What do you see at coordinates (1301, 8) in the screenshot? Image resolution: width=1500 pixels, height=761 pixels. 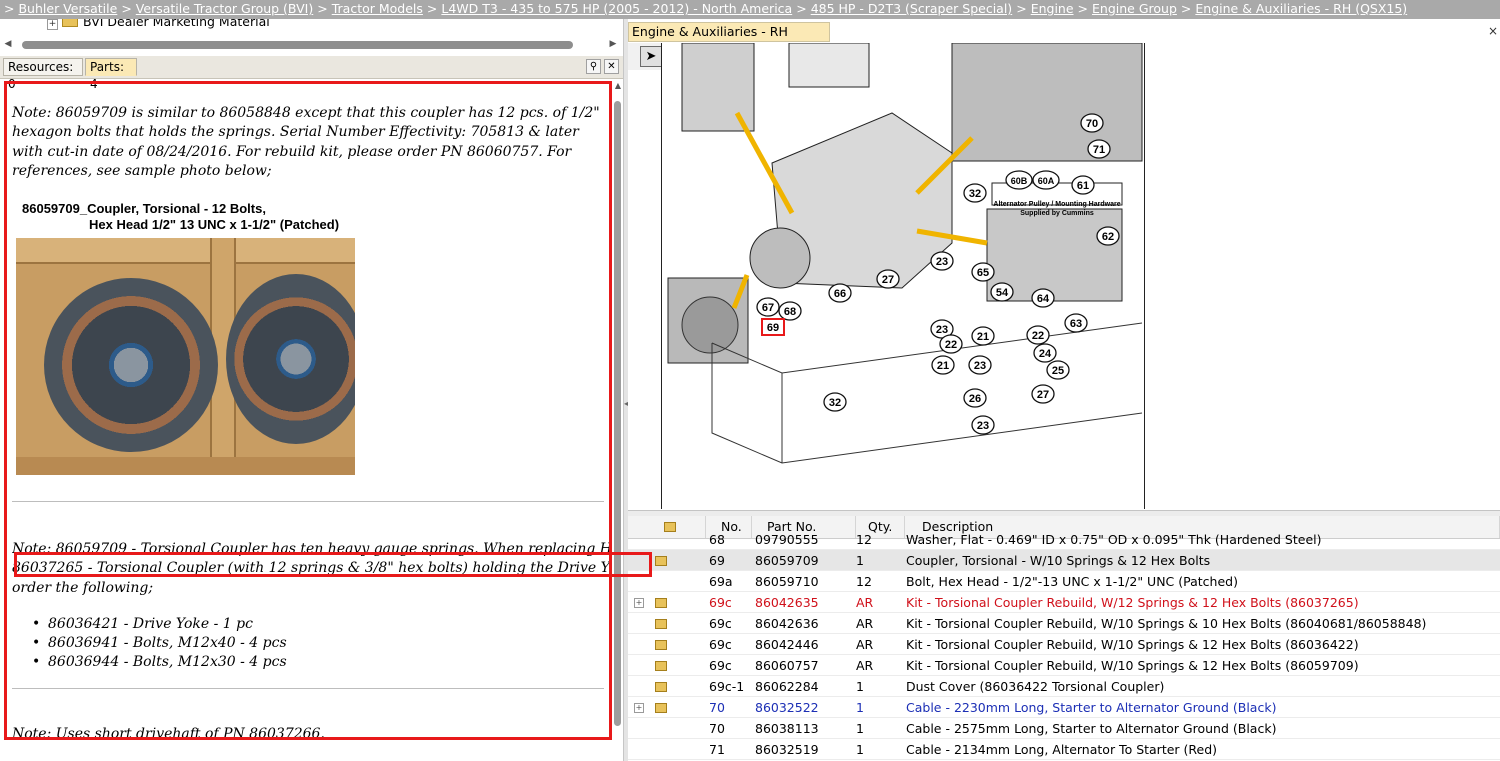 I see `breadcrumb-link: Engine & Auxiliaries - RH (QSX15)` at bounding box center [1301, 8].